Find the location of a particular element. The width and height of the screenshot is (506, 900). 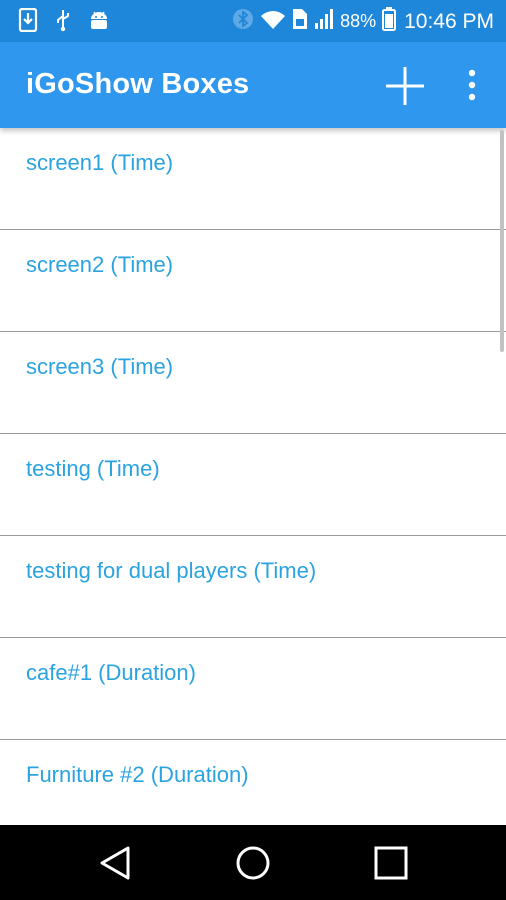

list-item: screen3 (Time) is located at coordinates (253, 383).